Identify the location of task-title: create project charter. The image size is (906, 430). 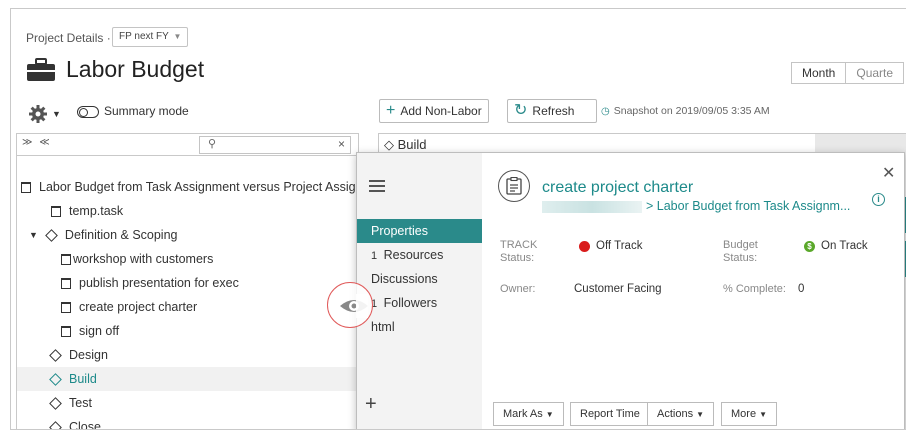
(617, 188).